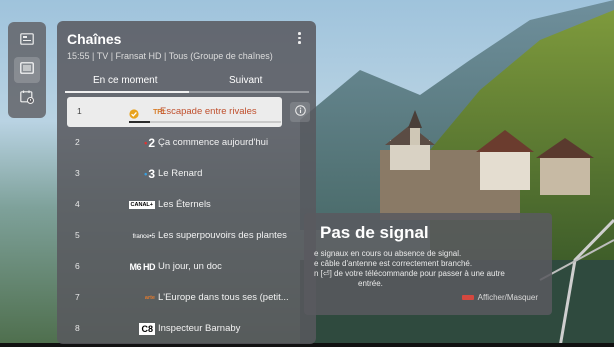 The image size is (614, 347). What do you see at coordinates (77, 142) in the screenshot?
I see `channel-number: 2` at bounding box center [77, 142].